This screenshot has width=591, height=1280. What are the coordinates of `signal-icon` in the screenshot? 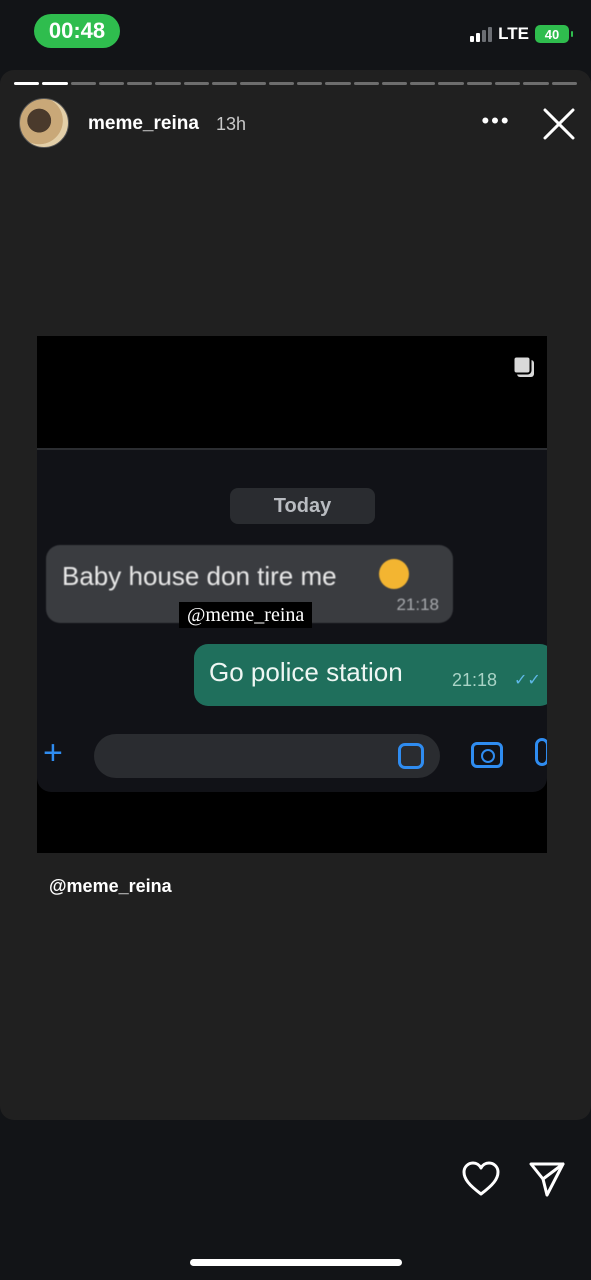 It's located at (481, 34).